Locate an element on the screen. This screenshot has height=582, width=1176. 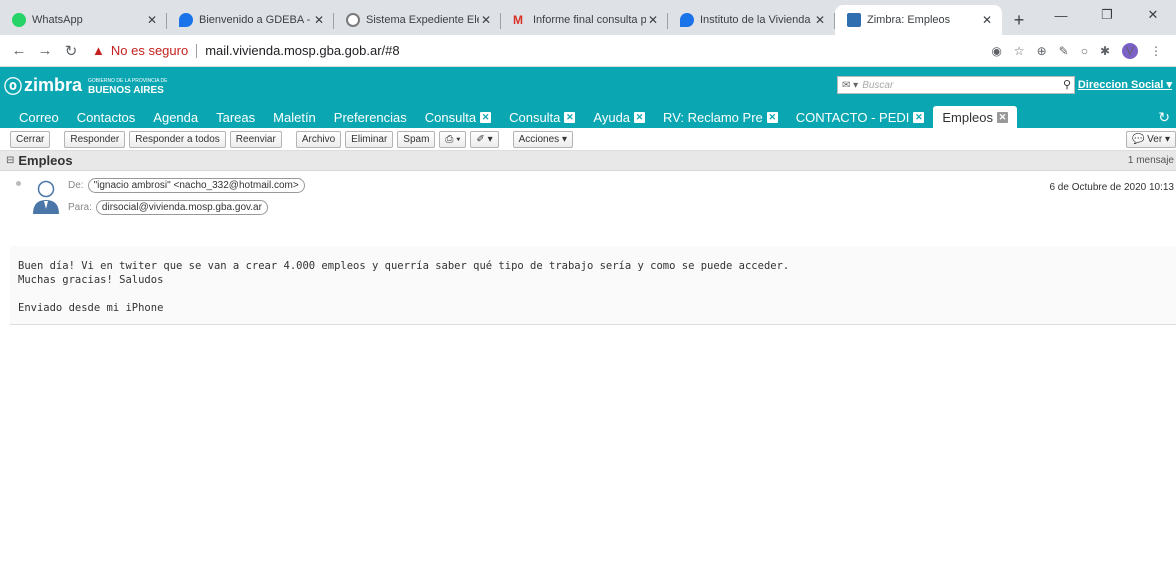
view-button: 💬 Ver ▾ is located at coordinates (1150, 139).